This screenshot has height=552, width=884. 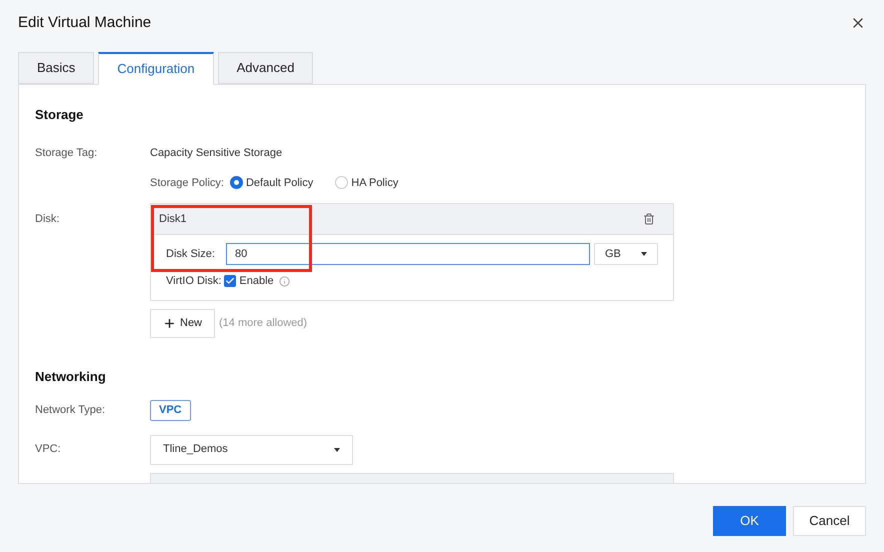 I want to click on tab: Basics, so click(x=56, y=68).